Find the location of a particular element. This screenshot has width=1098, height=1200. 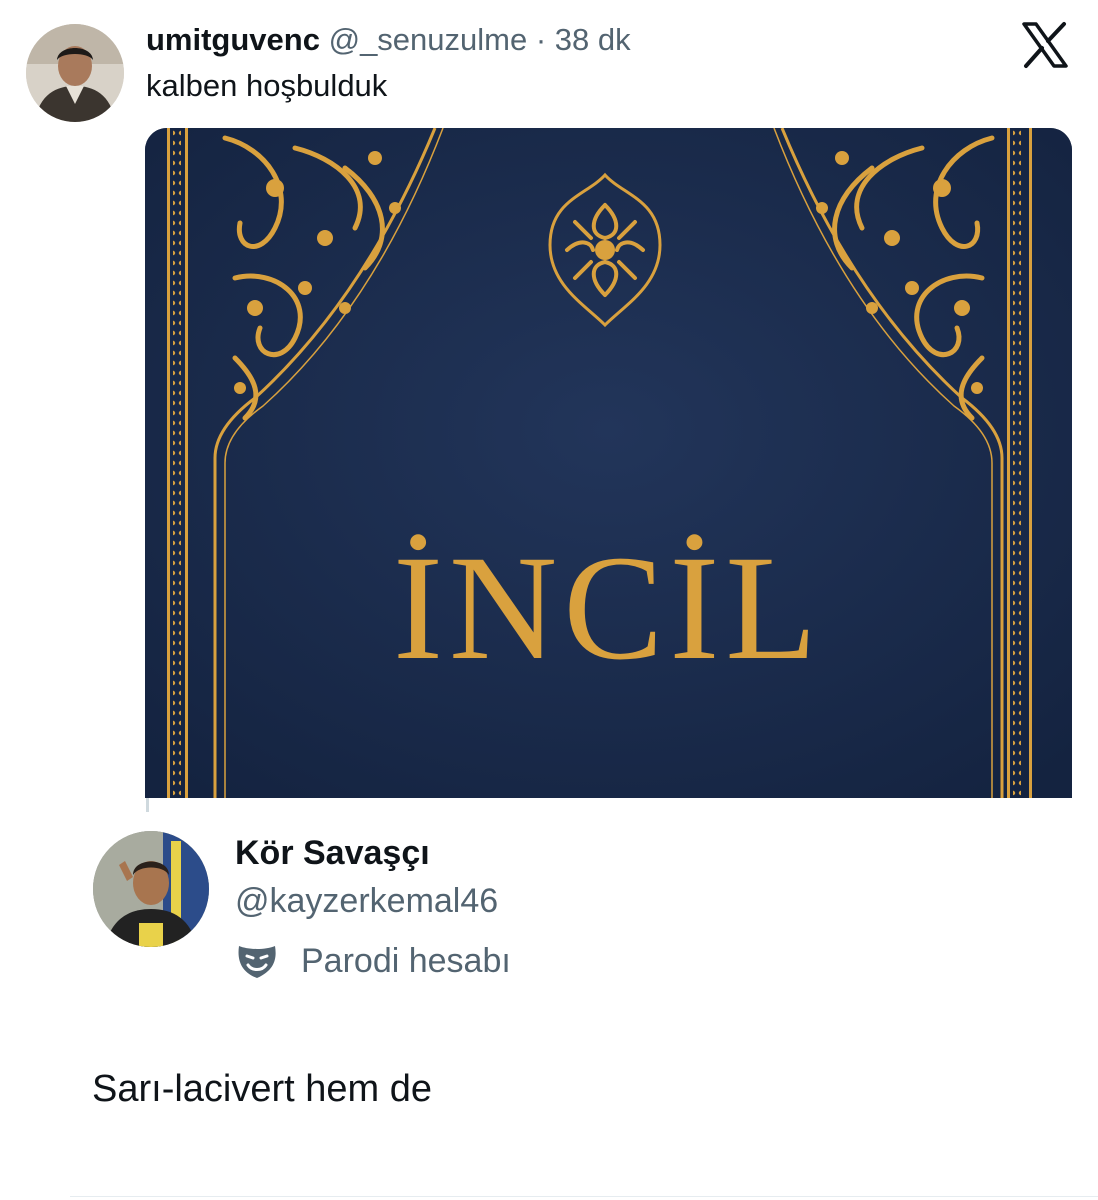

user-avatar is located at coordinates (75, 73).